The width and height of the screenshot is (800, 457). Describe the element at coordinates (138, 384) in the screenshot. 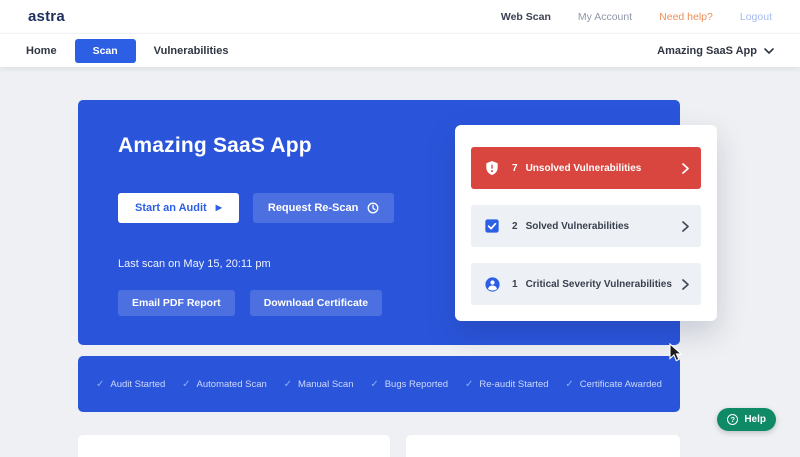

I see `progress-step-label: Audit Started` at that location.